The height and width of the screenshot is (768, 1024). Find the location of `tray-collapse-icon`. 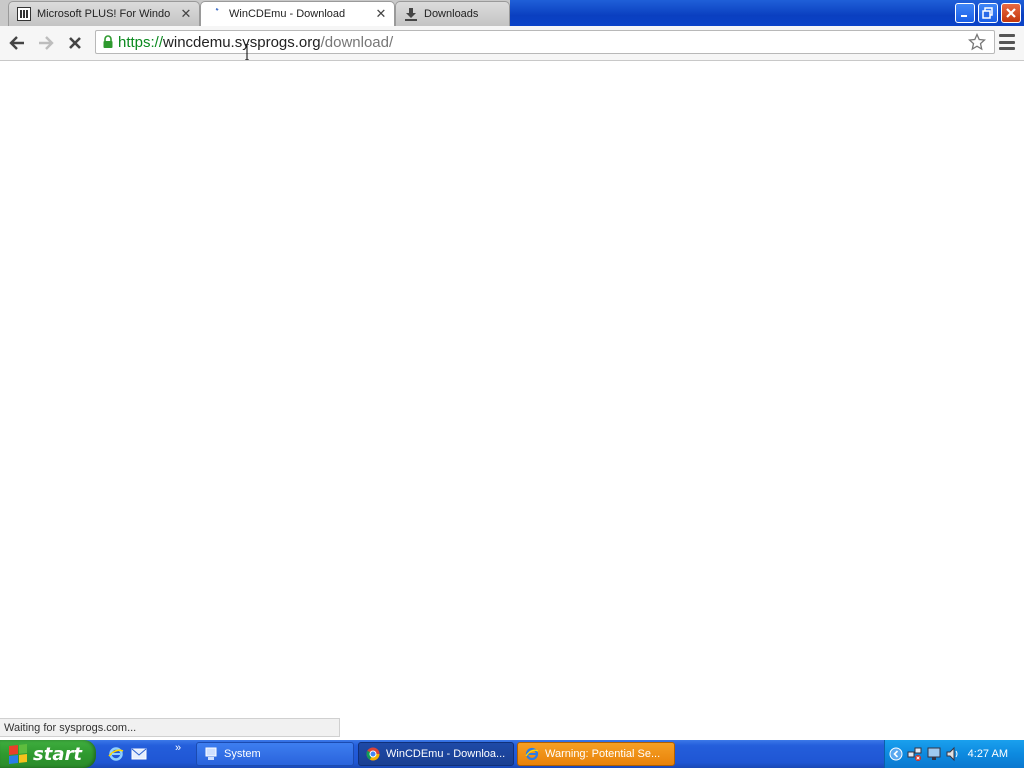

tray-collapse-icon is located at coordinates (896, 754).